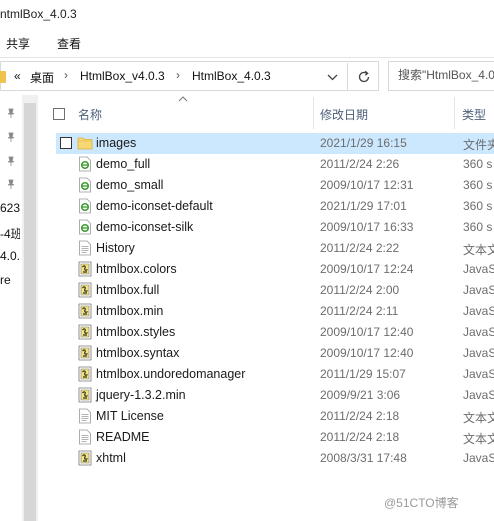 The height and width of the screenshot is (521, 494). What do you see at coordinates (247, 43) in the screenshot?
I see `ribbon: 共享 查看` at bounding box center [247, 43].